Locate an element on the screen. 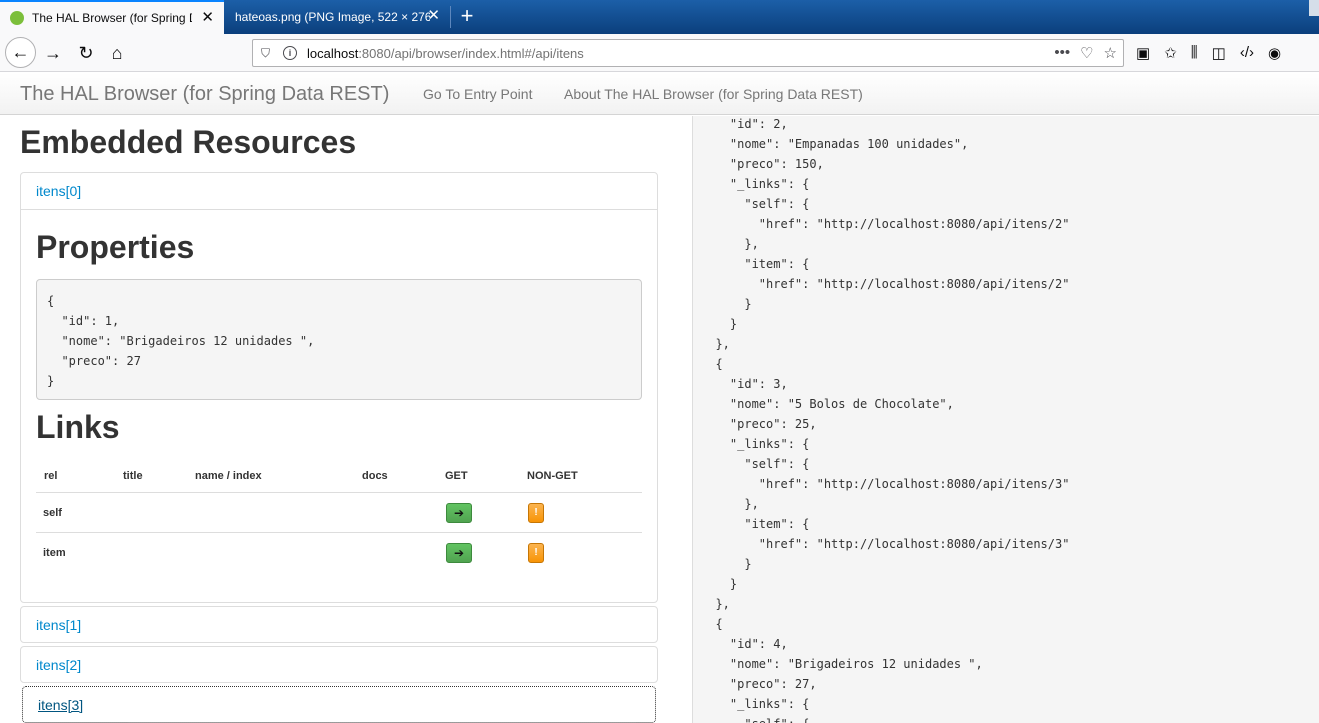 The width and height of the screenshot is (1319, 723). home-icon: ⌂ is located at coordinates (117, 53).